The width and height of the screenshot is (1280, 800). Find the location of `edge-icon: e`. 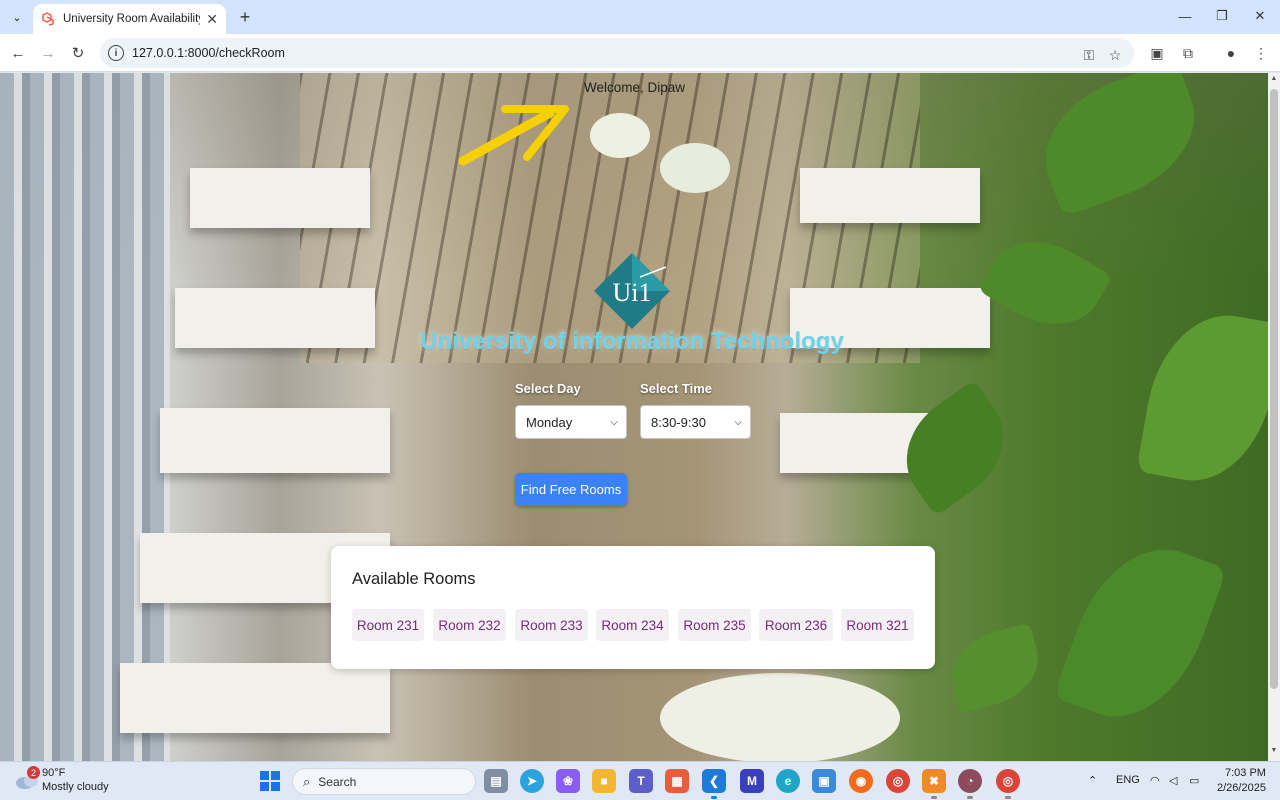

edge-icon: e is located at coordinates (788, 781).